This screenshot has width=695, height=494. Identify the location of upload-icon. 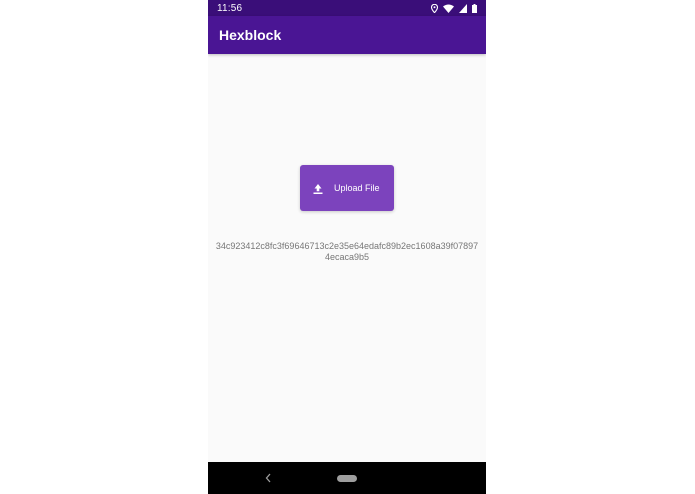
(318, 189).